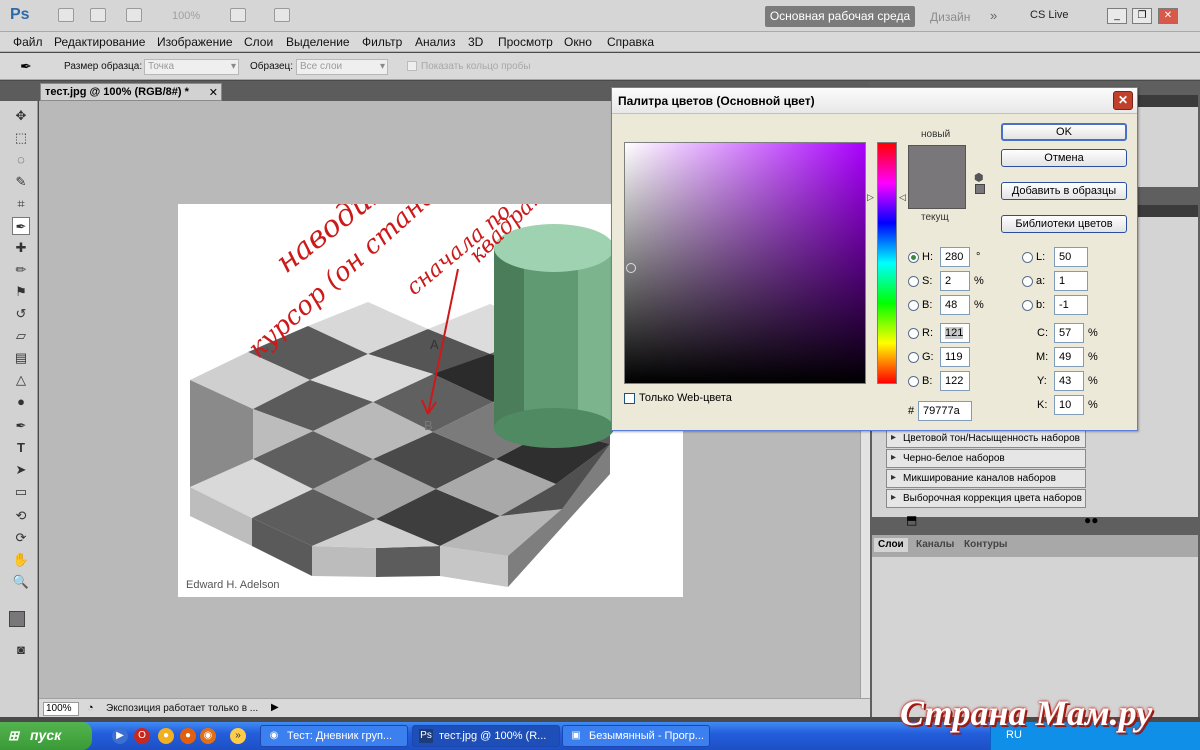 The image size is (1200, 750). I want to click on healing-brush-tool-icon: ✚, so click(21, 248).